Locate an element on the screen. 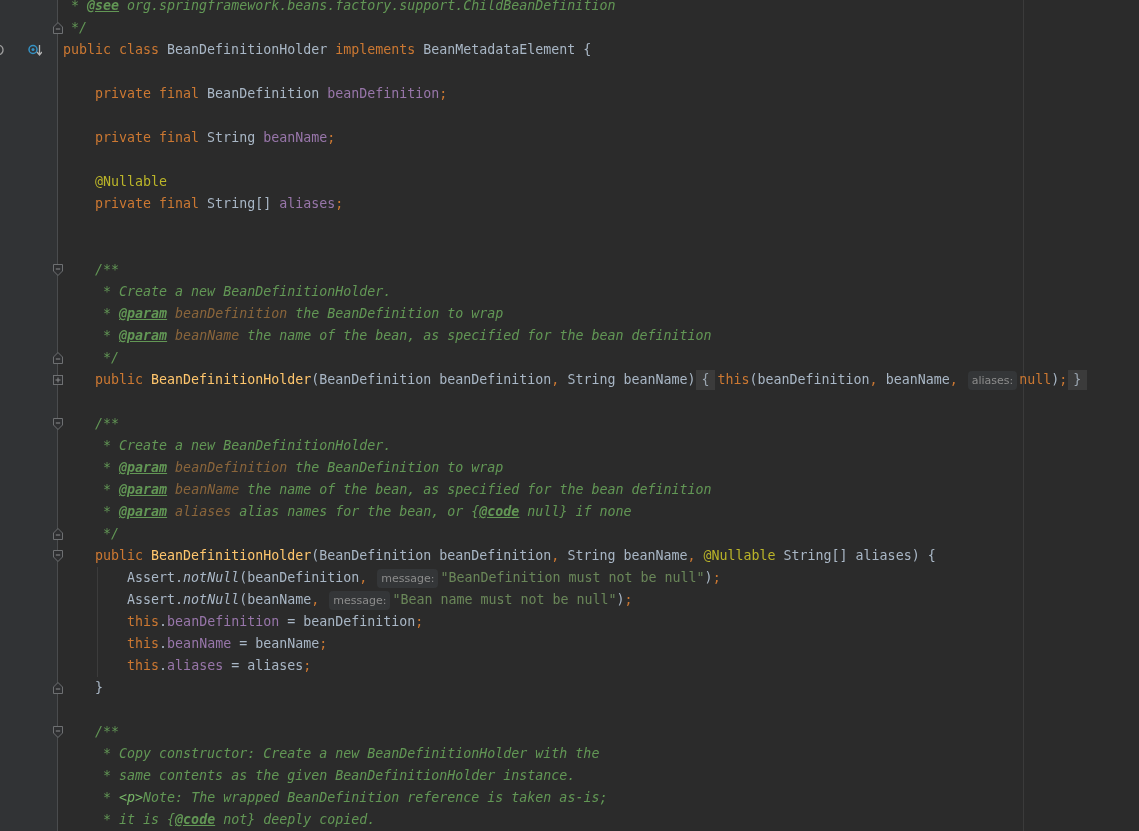 The image size is (1139, 831). circle-down-arrow-icon is located at coordinates (35, 50).